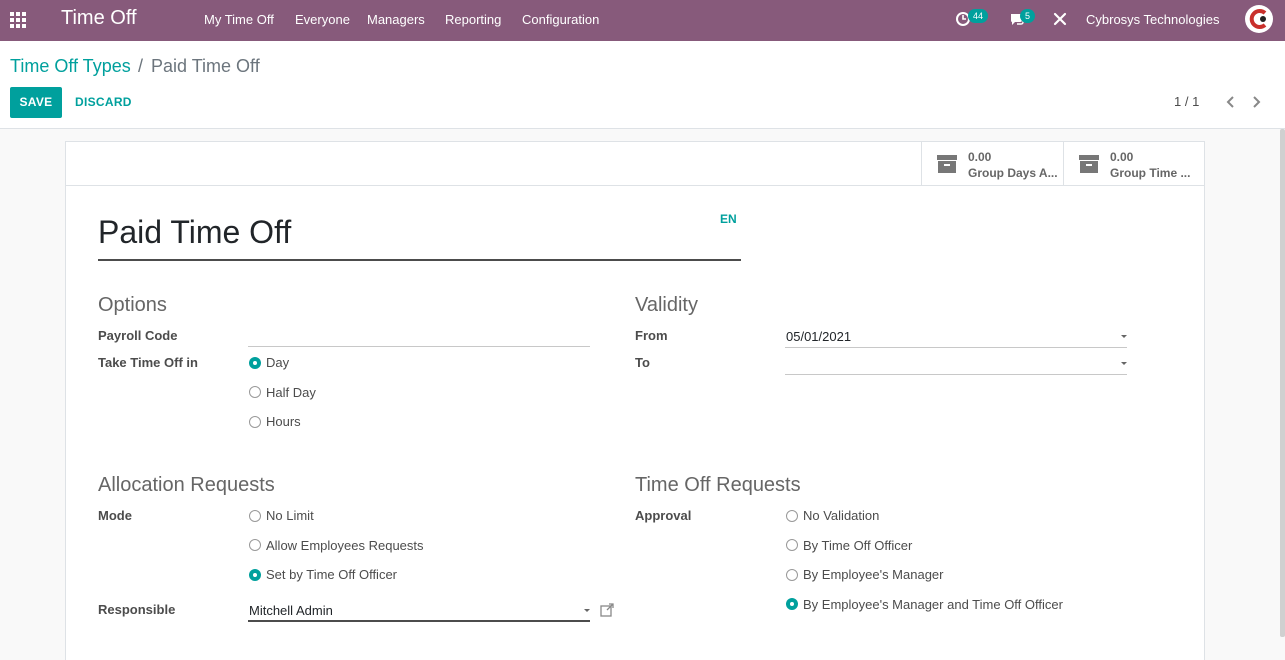 This screenshot has height=660, width=1285. I want to click on radio-no-validation, so click(792, 516).